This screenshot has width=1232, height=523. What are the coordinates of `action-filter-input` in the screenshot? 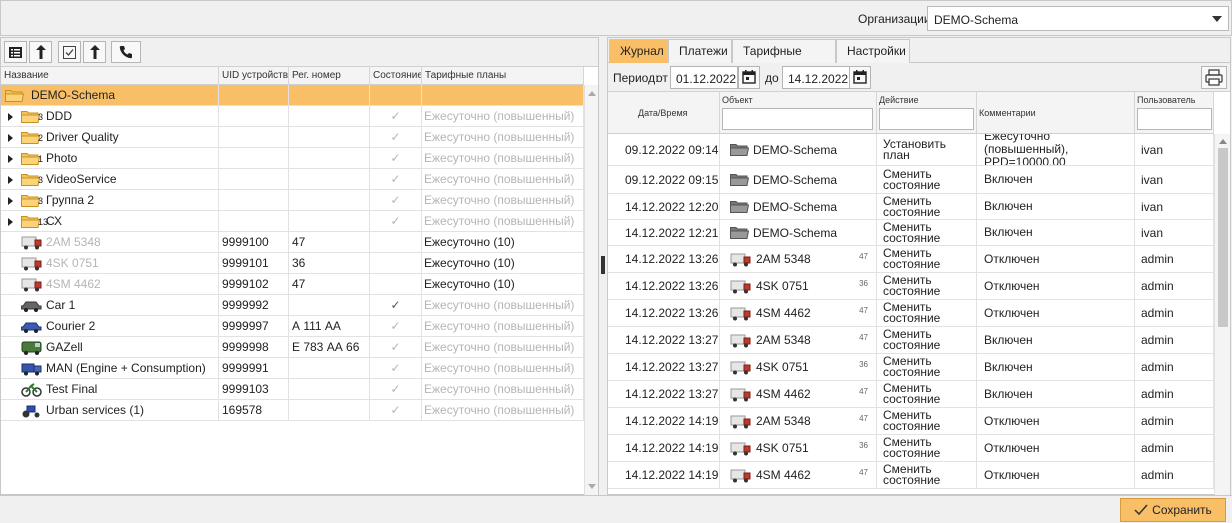 It's located at (926, 119).